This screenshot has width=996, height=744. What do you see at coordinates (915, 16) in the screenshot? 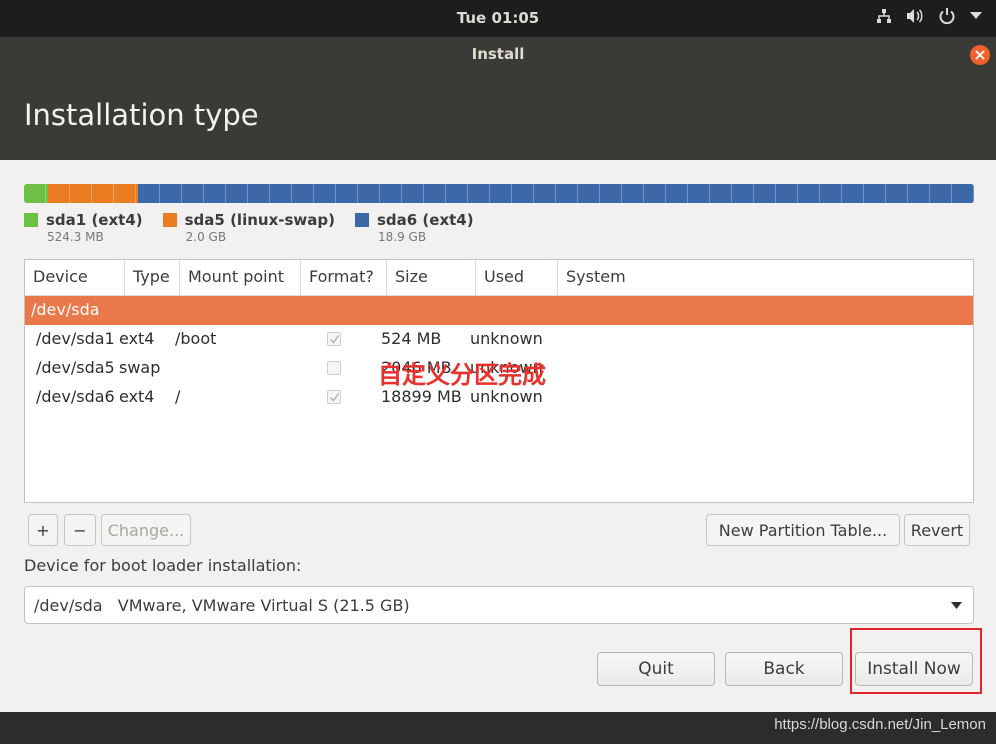
I see `volume-icon` at bounding box center [915, 16].